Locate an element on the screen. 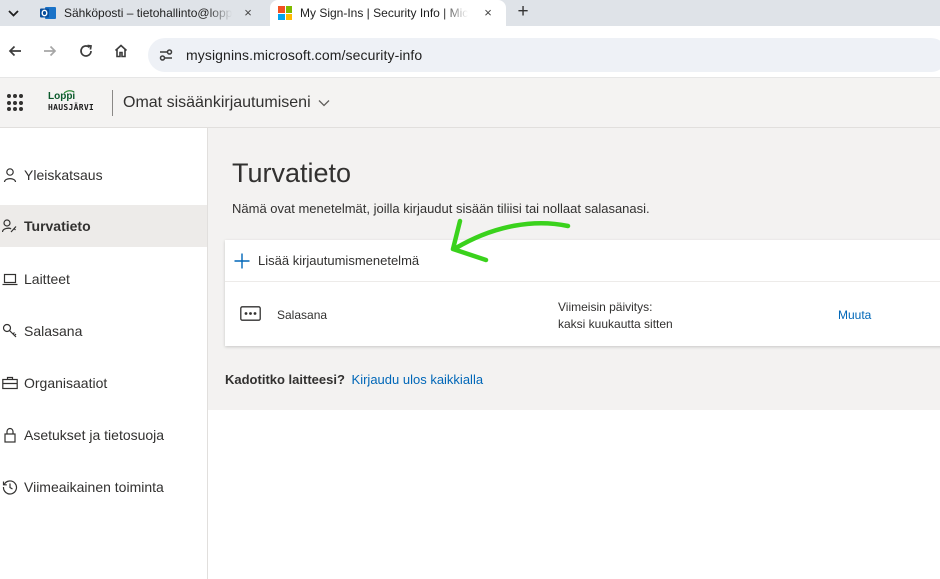 This screenshot has width=940, height=579. laptop-icon is located at coordinates (10, 279).